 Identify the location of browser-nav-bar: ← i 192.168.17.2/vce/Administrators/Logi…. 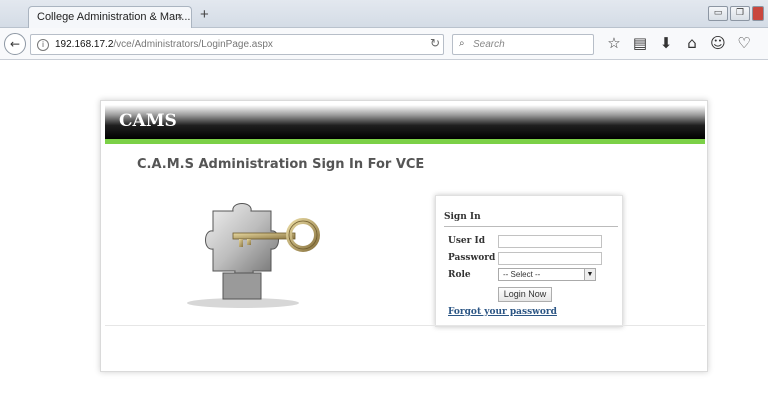
(384, 44).